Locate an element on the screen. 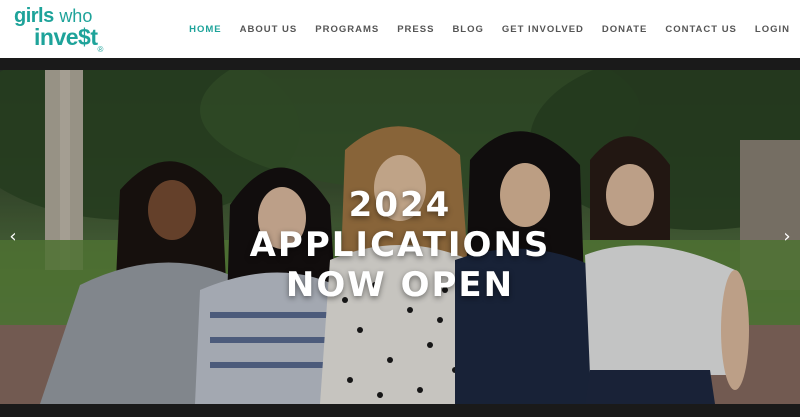 The height and width of the screenshot is (417, 800). nav-login: LOGIN is located at coordinates (772, 29).